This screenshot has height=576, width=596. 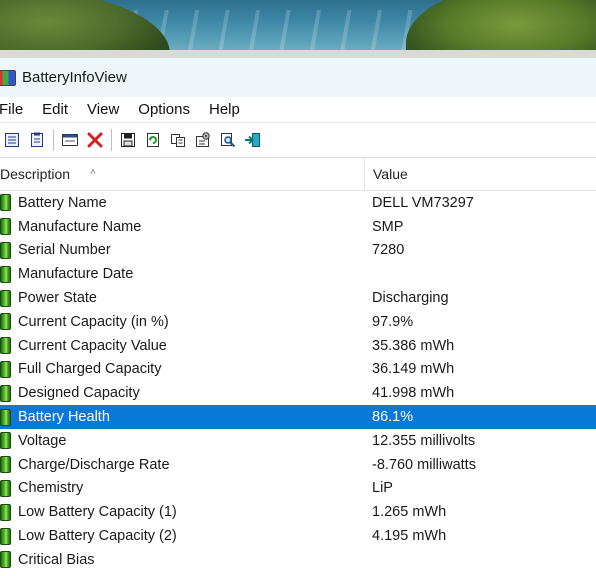 I want to click on table-row: Designed Capacity 41.998 mWh, so click(x=298, y=393).